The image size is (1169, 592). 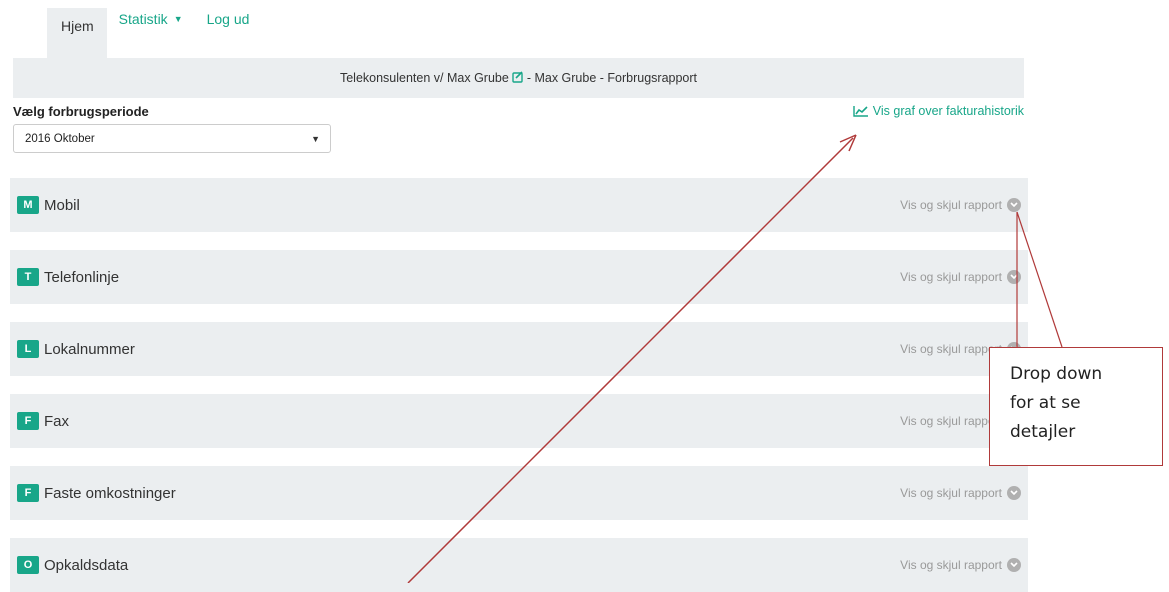 I want to click on period-selected-value: 2016 Oktober, so click(x=60, y=138).